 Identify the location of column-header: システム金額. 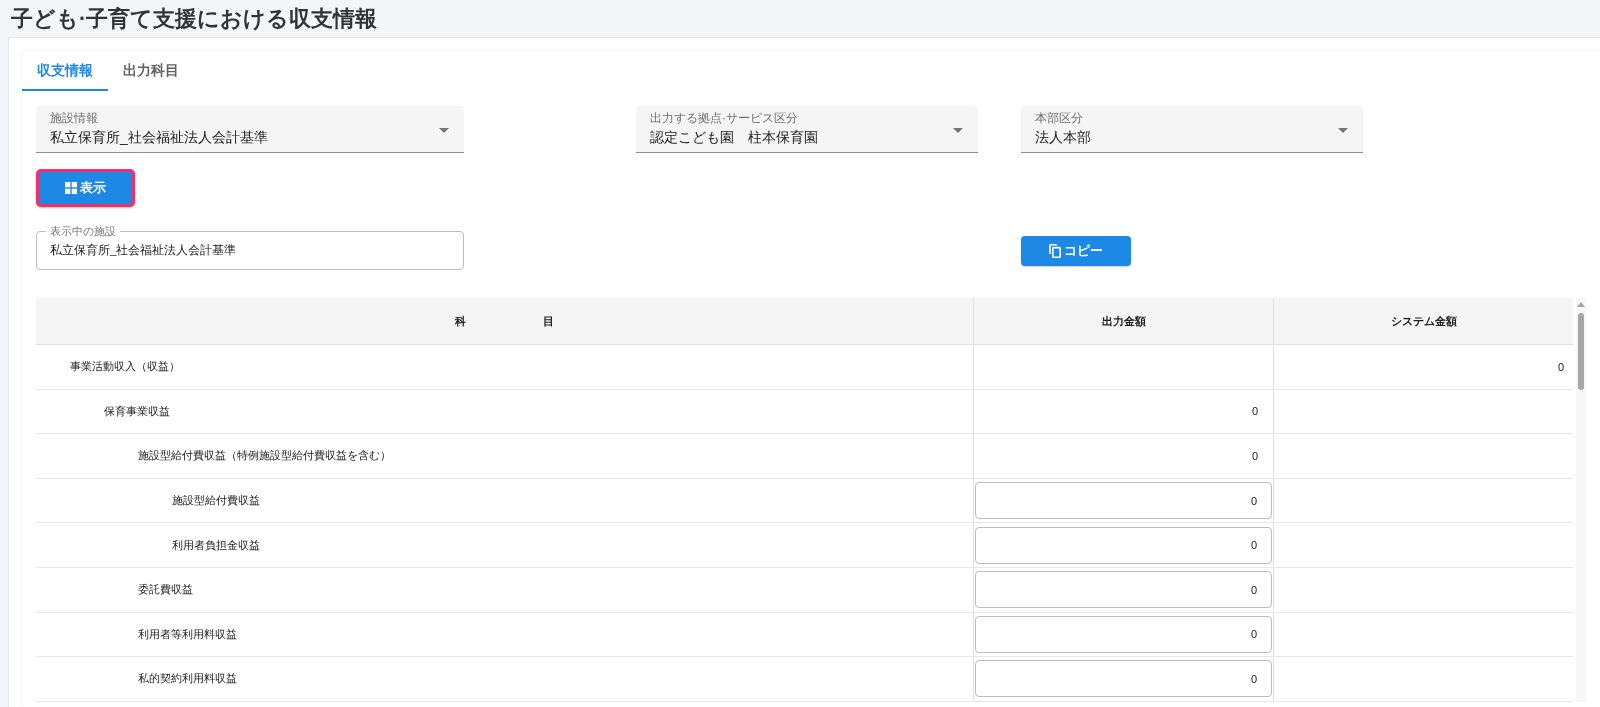
(1423, 321).